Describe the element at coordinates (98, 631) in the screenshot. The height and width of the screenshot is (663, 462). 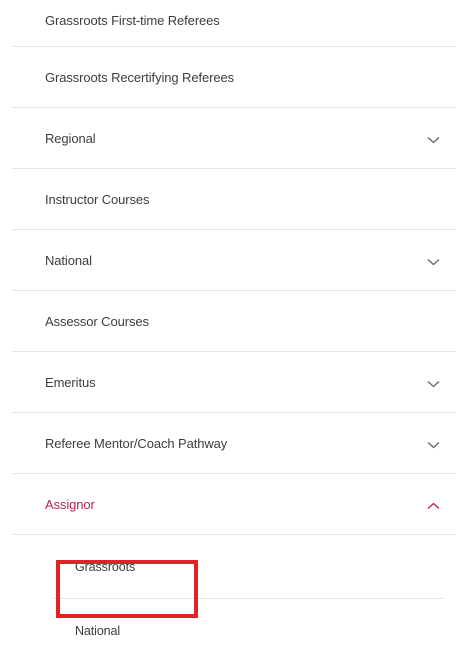
I see `submenu-item-label: National` at that location.